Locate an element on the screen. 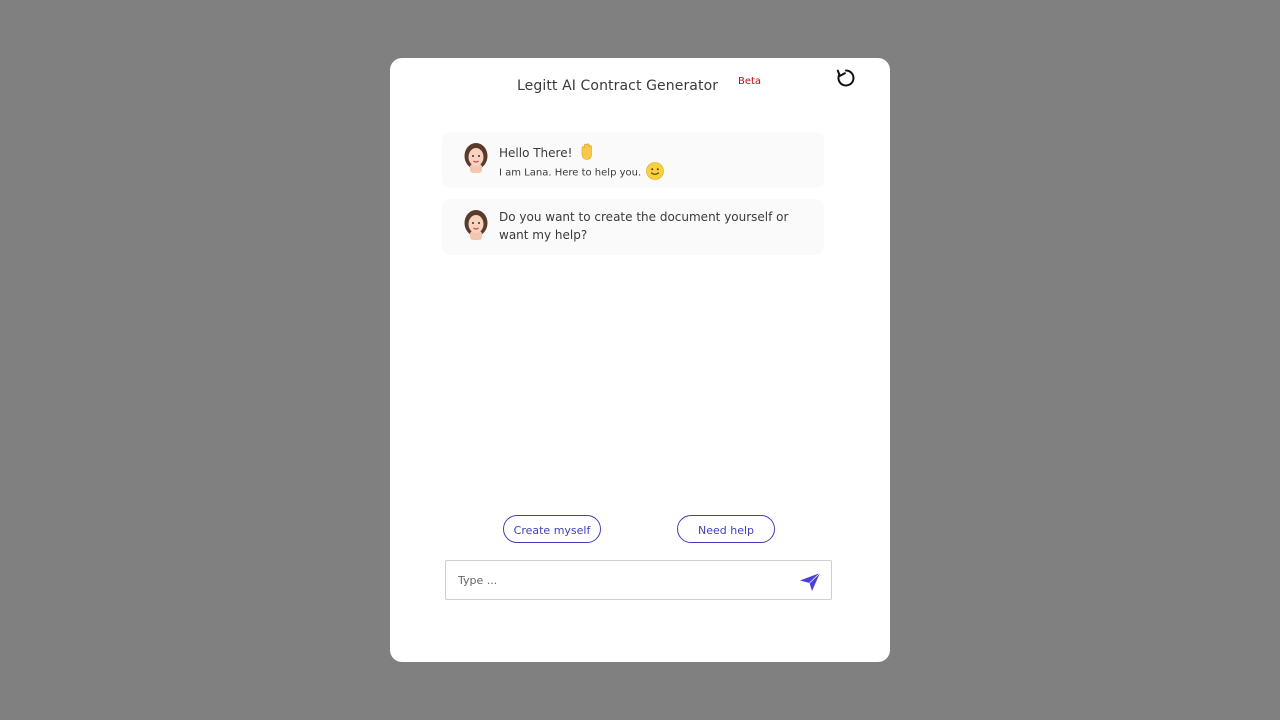  page-title: Legitt AI Contract Generator is located at coordinates (618, 86).